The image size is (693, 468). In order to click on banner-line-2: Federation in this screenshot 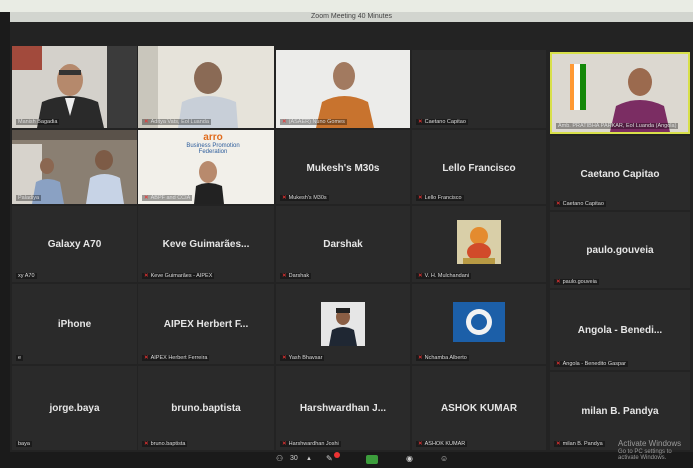, I will do `click(213, 152)`.